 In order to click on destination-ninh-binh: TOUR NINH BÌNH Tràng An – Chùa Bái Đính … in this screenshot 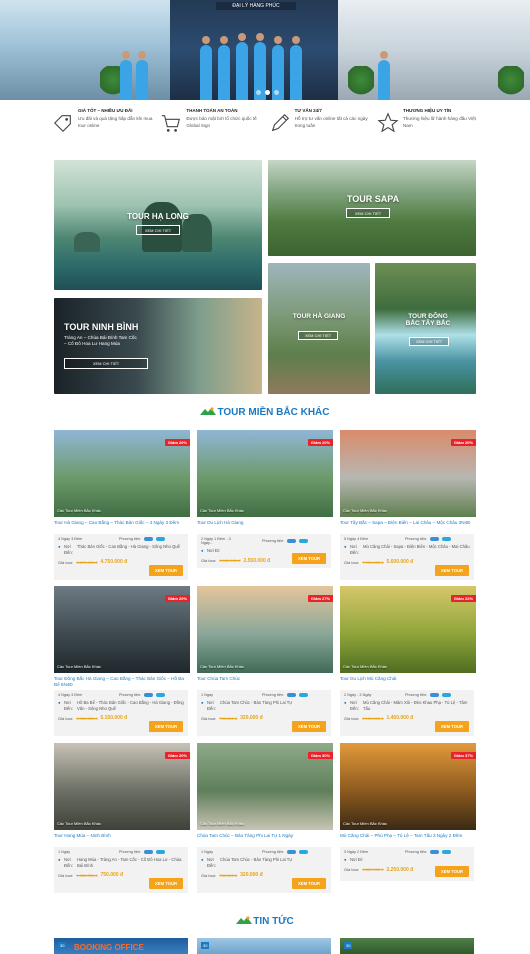, I will do `click(158, 346)`.